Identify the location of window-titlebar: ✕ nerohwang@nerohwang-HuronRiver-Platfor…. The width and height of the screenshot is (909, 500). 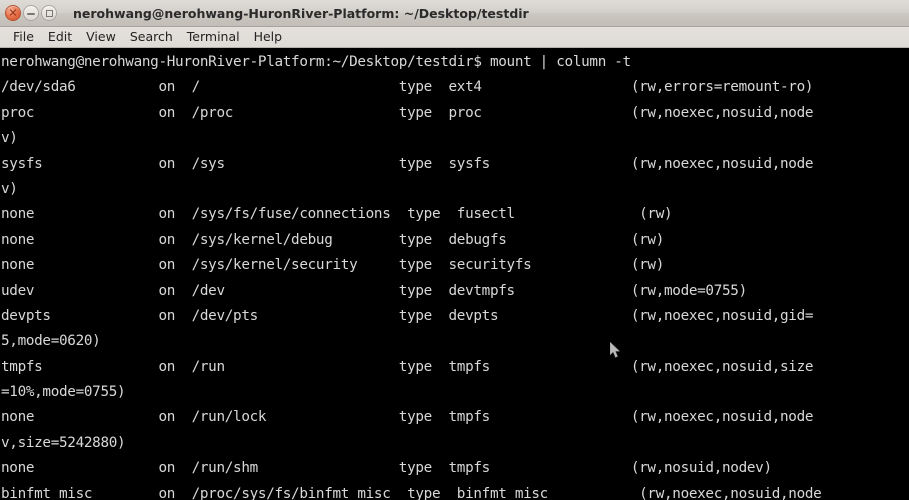
(454, 13).